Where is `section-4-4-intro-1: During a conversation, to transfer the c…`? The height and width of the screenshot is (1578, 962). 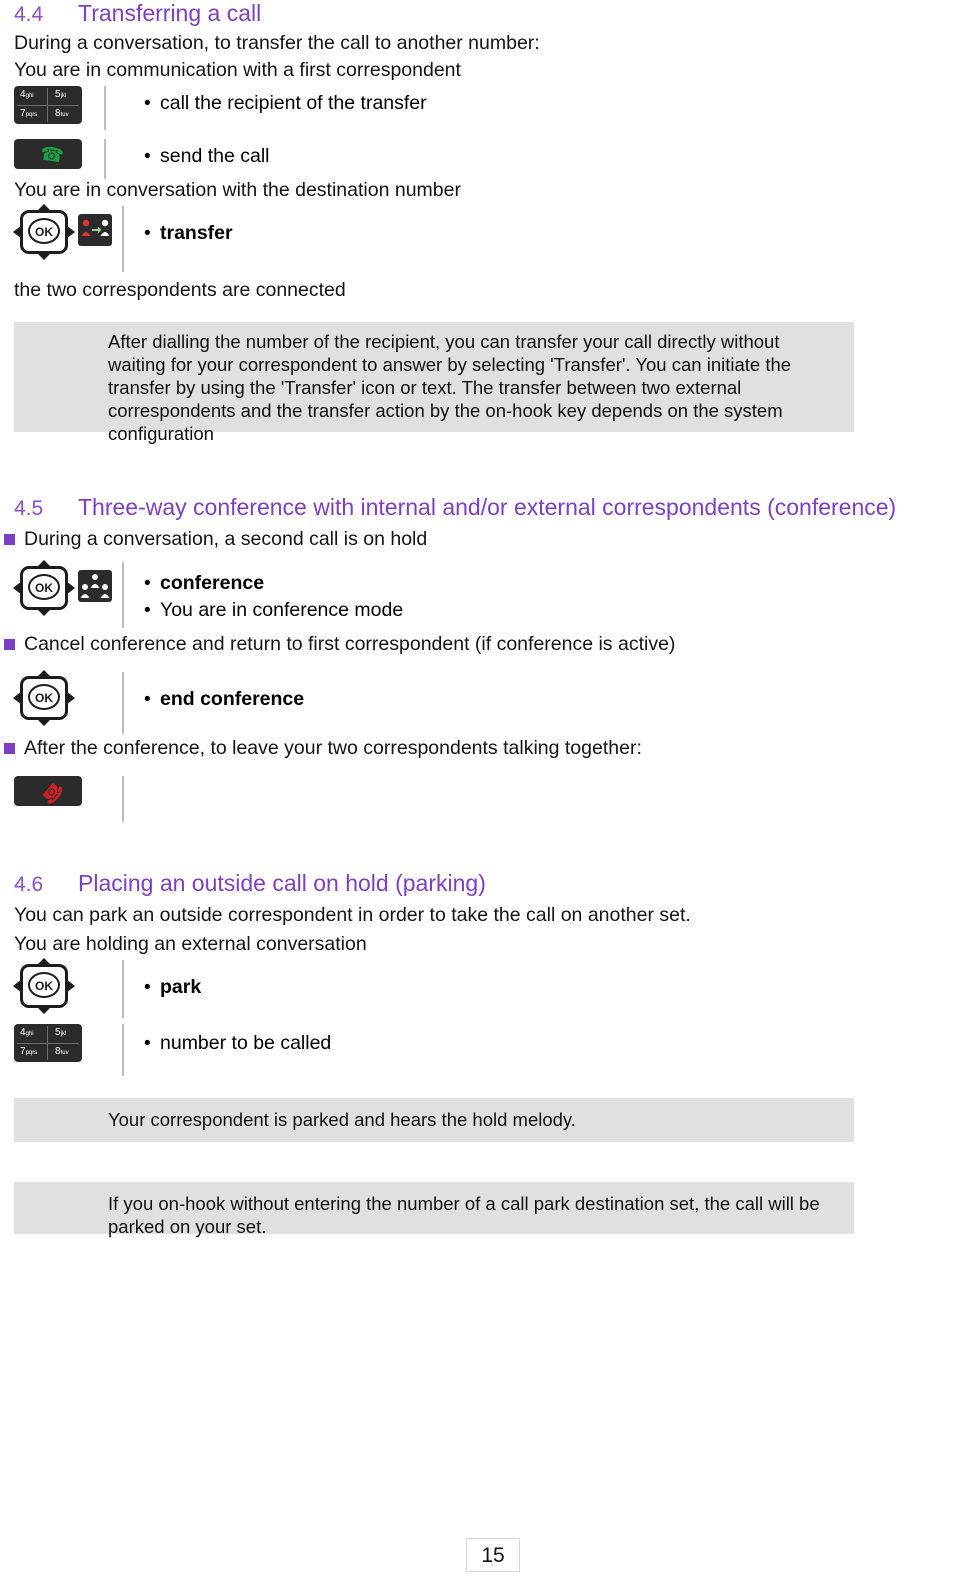 section-4-4-intro-1: During a conversation, to transfer the c… is located at coordinates (277, 43).